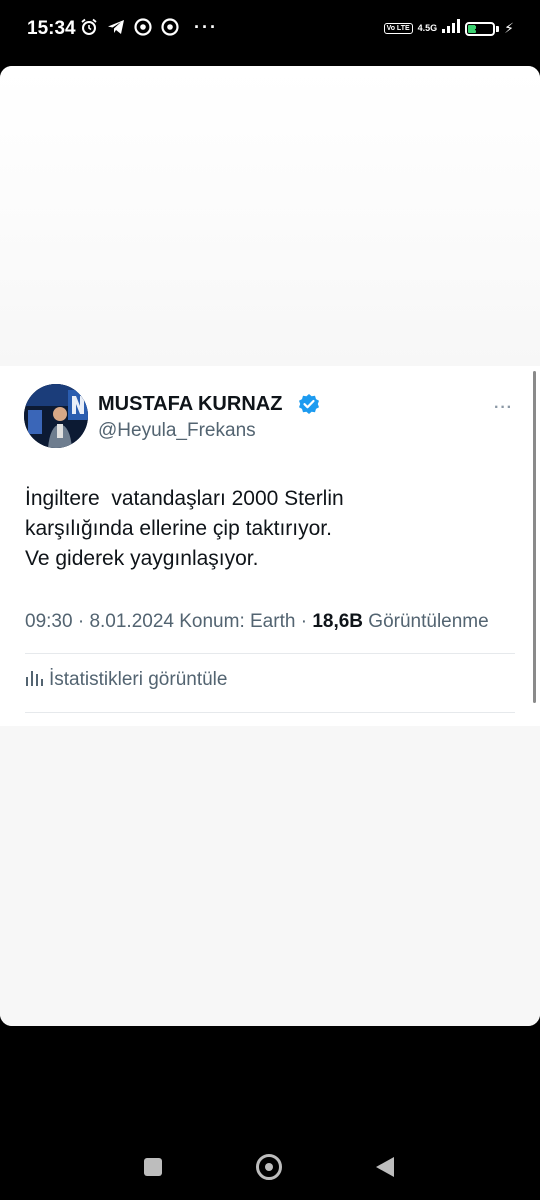 This screenshot has height=1200, width=540. Describe the element at coordinates (309, 404) in the screenshot. I see `verified-badge-icon` at that location.